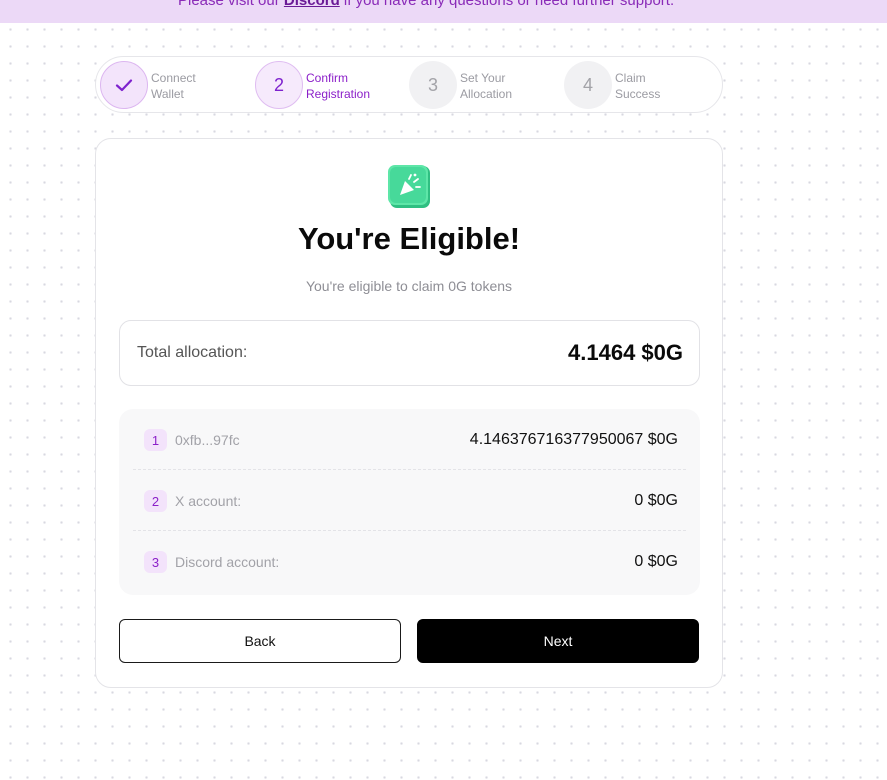 The image size is (887, 780). Describe the element at coordinates (625, 352) in the screenshot. I see `total-allocation-value: 4.1464 $0G` at that location.